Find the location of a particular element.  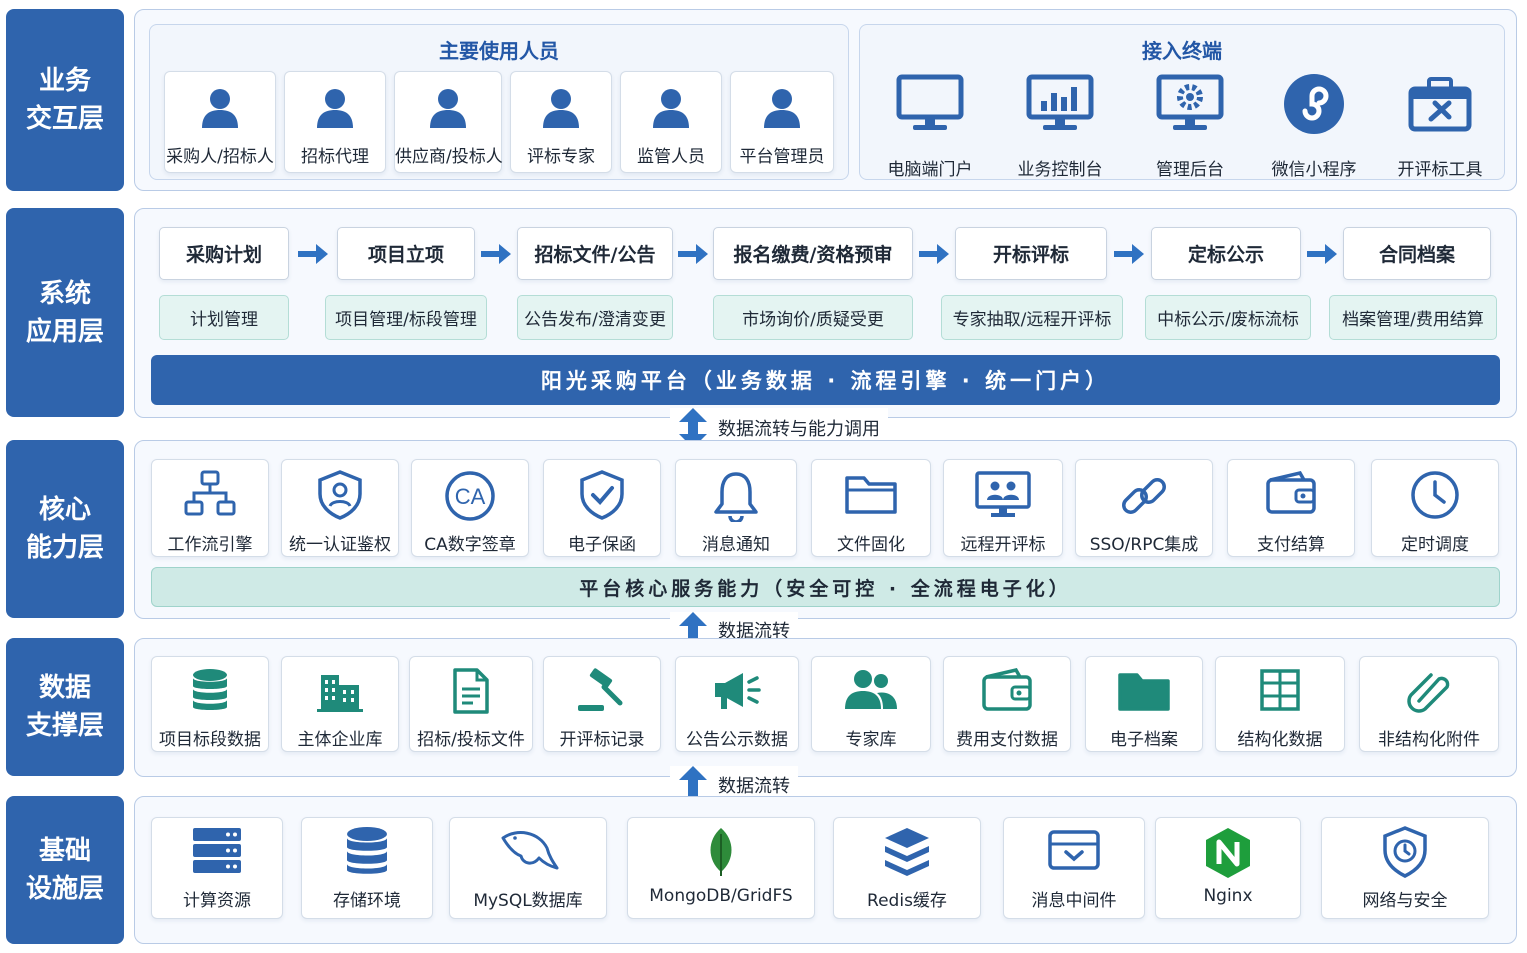

core-capability-card-label: 文件固化 is located at coordinates (871, 545).